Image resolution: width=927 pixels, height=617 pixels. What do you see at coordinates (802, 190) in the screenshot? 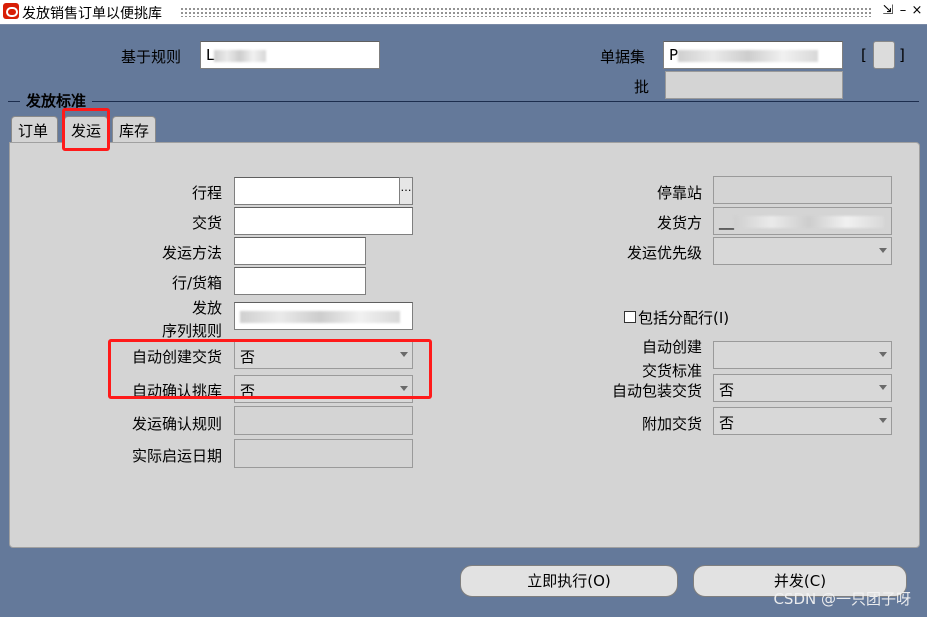
I see `stop-field` at bounding box center [802, 190].